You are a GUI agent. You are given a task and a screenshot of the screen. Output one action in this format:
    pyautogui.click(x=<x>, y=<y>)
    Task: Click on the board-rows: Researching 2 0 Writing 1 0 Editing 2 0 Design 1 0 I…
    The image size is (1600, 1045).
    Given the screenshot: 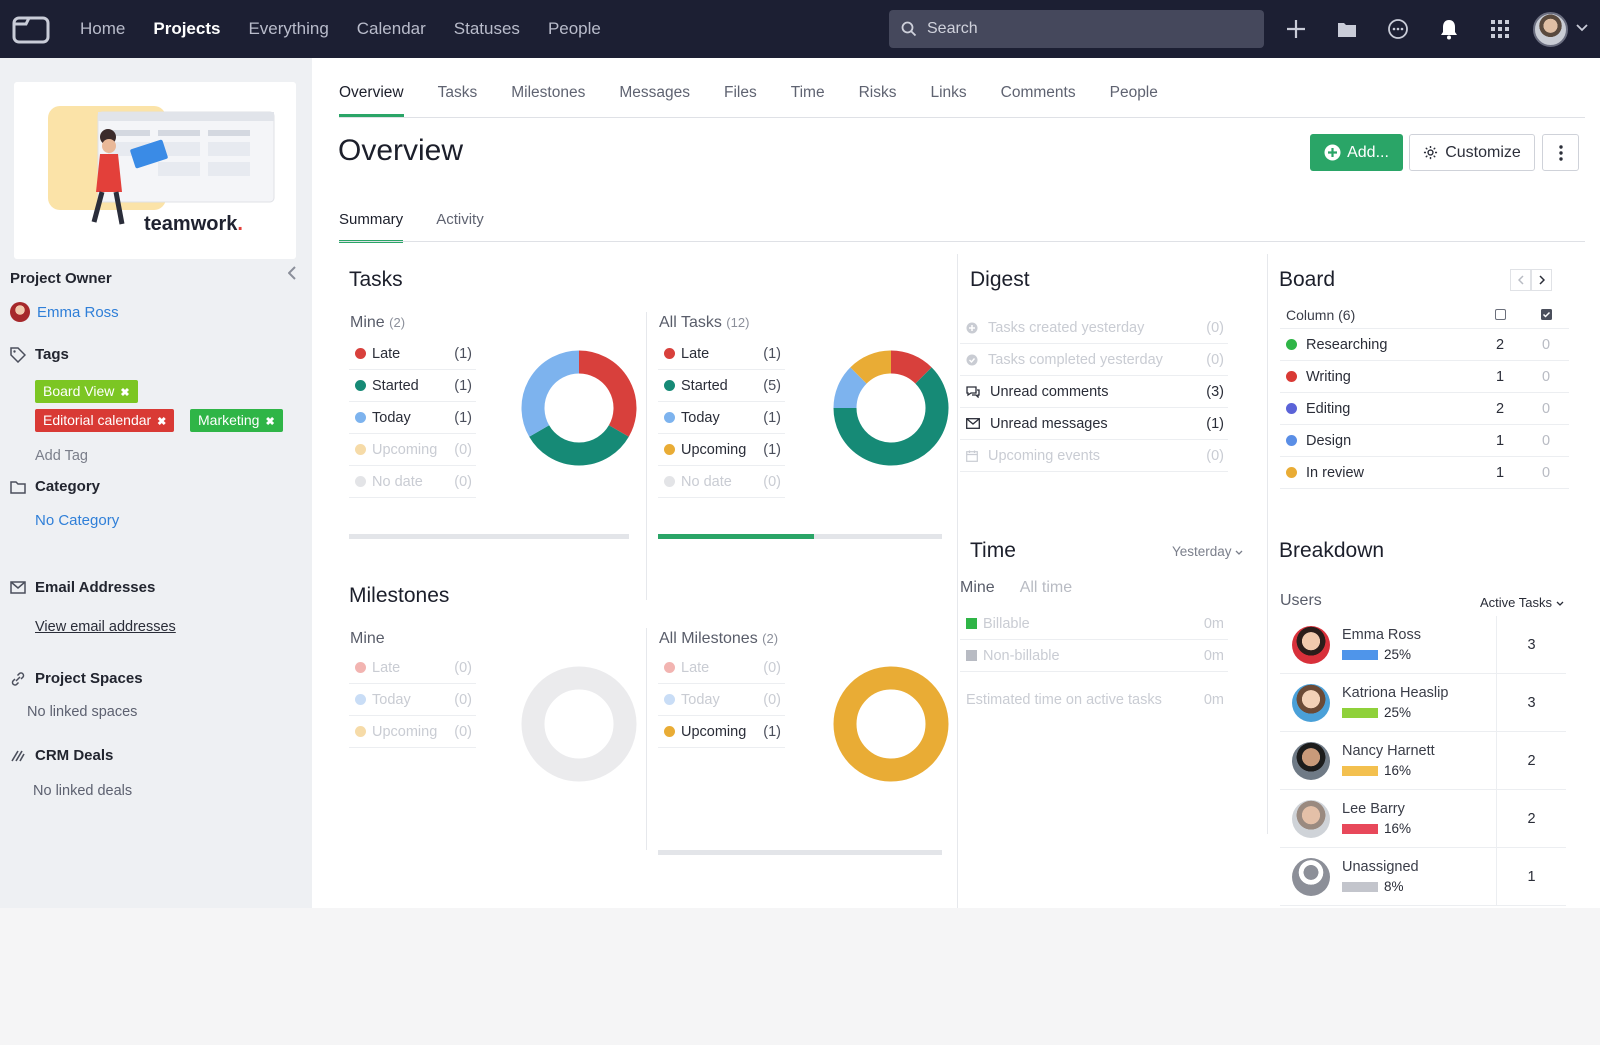 What is the action you would take?
    pyautogui.click(x=1424, y=409)
    